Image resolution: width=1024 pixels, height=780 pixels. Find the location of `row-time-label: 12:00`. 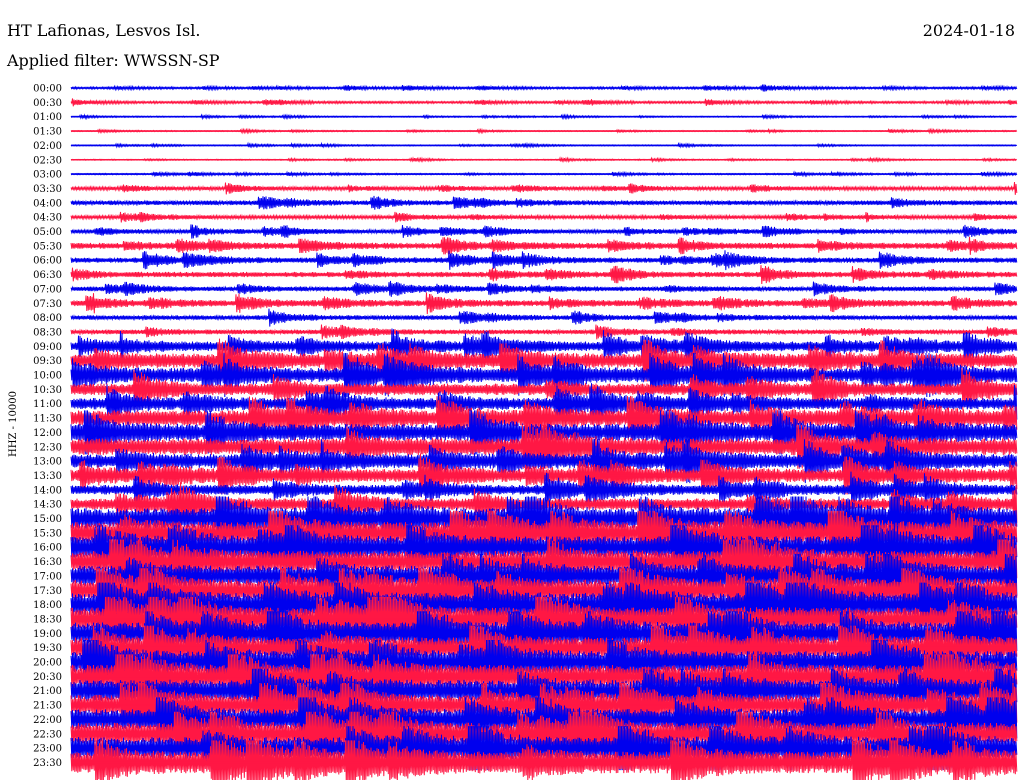

row-time-label: 12:00 is located at coordinates (47, 433).